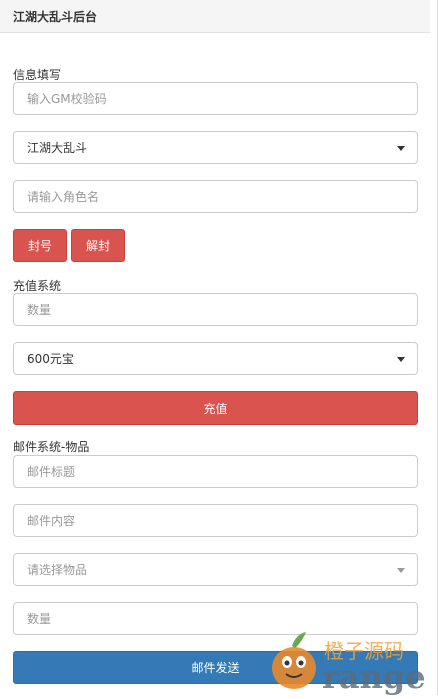 The height and width of the screenshot is (699, 438). What do you see at coordinates (40, 245) in the screenshot?
I see `ban-button: 封号` at bounding box center [40, 245].